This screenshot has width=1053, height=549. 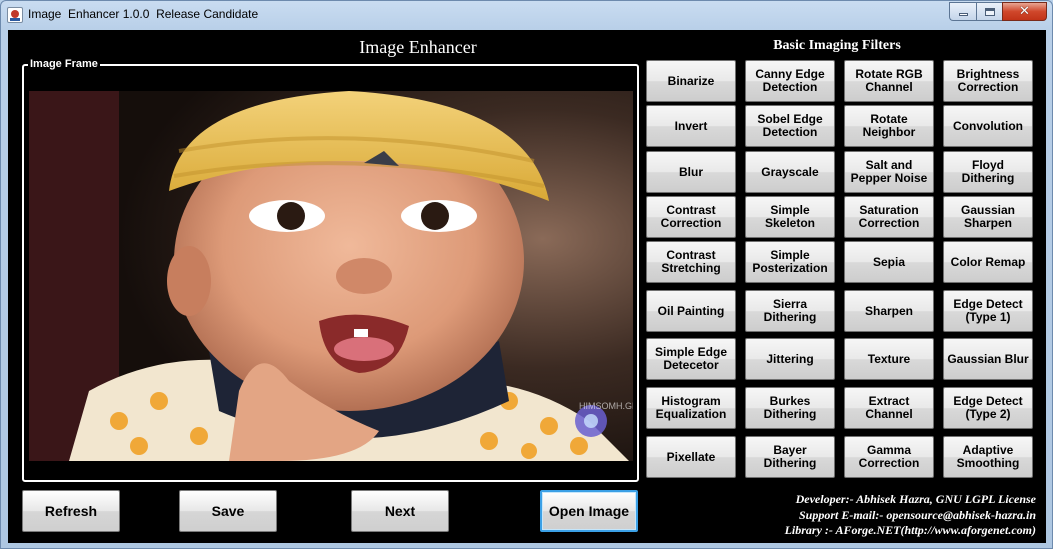 I want to click on filter-button-oil-painting: Oil Painting, so click(x=691, y=311).